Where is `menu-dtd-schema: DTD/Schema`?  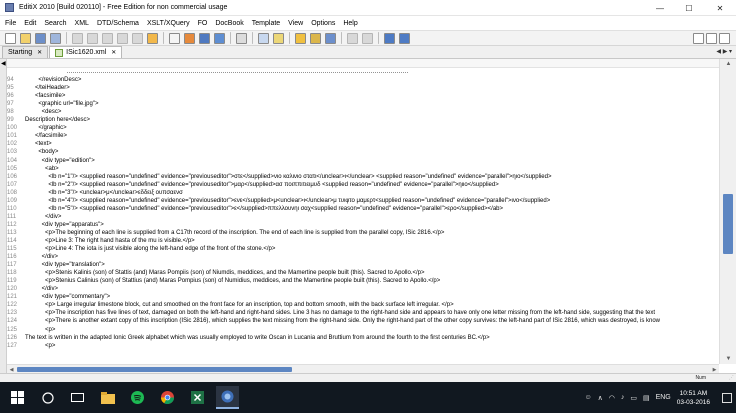
menu-dtd-schema: DTD/Schema is located at coordinates (118, 23).